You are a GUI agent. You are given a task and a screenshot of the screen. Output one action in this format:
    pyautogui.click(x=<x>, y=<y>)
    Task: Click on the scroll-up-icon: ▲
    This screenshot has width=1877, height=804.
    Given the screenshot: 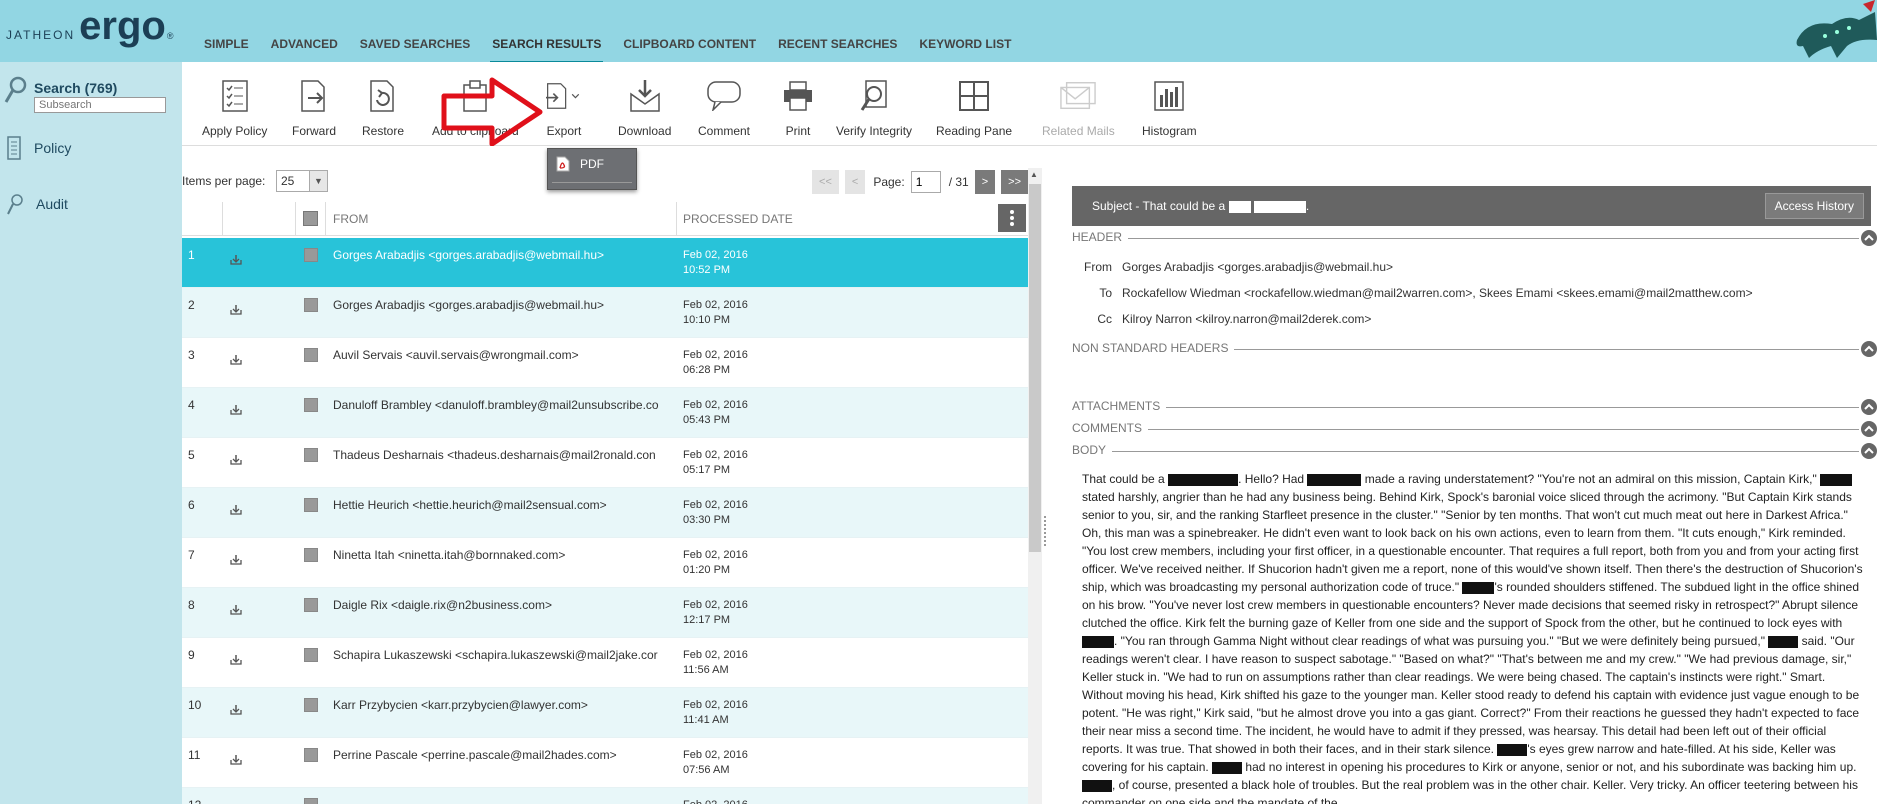 What is the action you would take?
    pyautogui.click(x=1034, y=174)
    